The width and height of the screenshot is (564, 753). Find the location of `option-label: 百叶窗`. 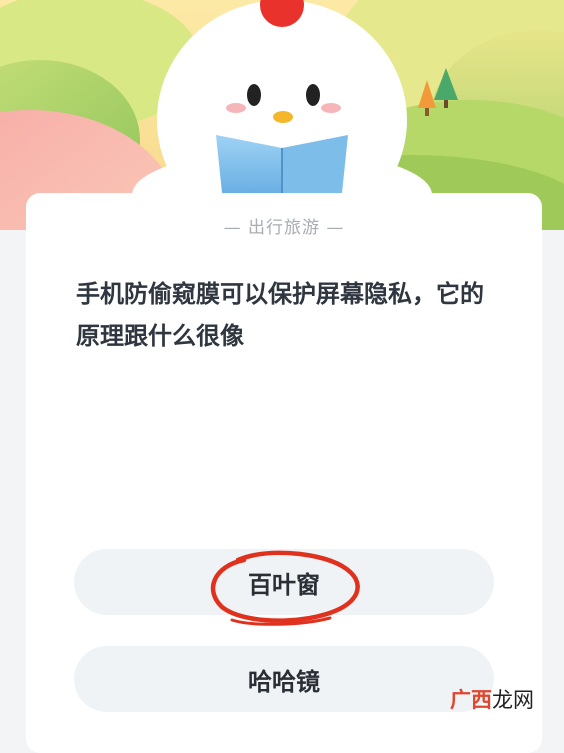

option-label: 百叶窗 is located at coordinates (284, 584).